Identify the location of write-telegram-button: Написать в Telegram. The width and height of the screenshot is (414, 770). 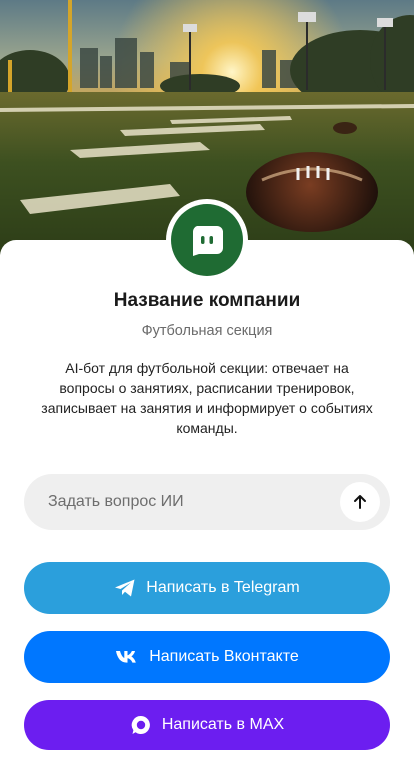
(207, 588).